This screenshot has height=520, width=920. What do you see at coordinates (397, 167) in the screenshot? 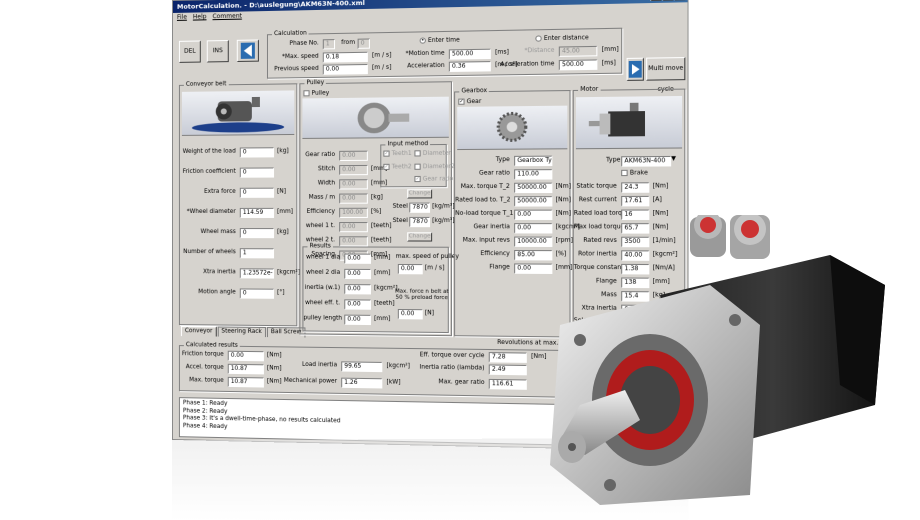
I see `teeth2-checkbox: ✓ Teeth2` at bounding box center [397, 167].